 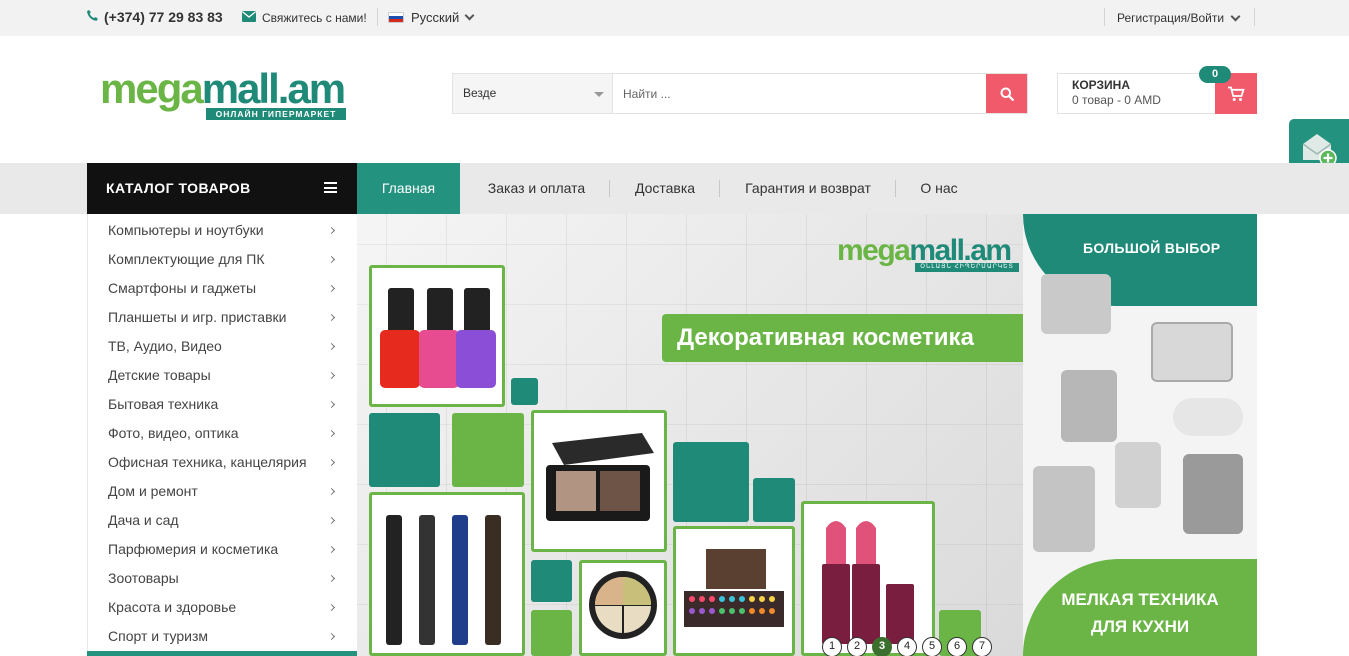 I want to click on phone-link: (+374) 77 29 83 83, so click(x=154, y=17).